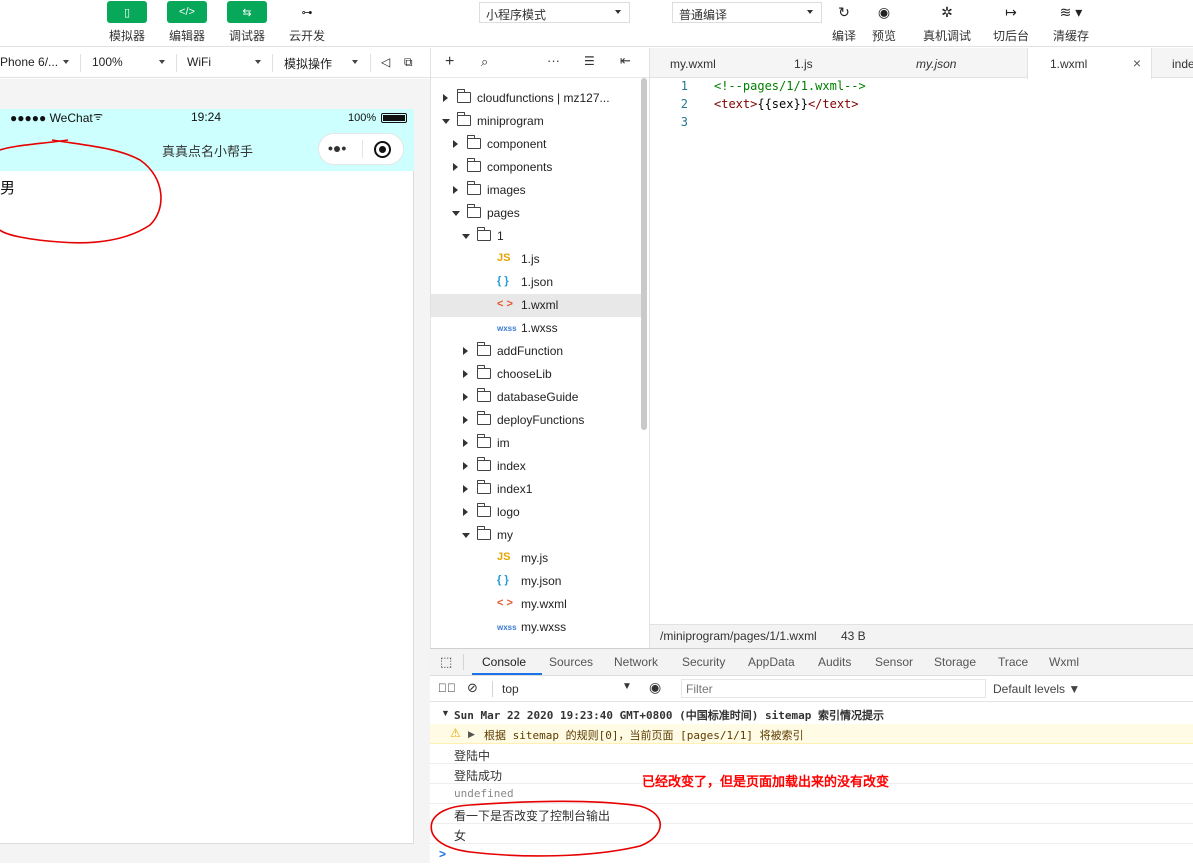  I want to click on tree-folder: deployFunctions, so click(537, 420).